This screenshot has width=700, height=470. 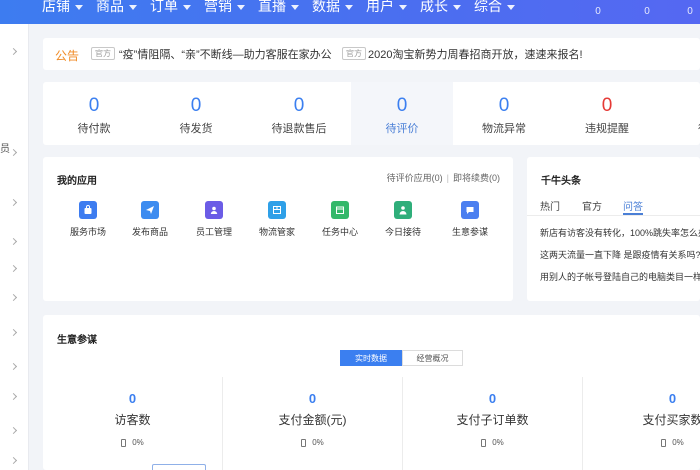 I want to click on nav-general: 综合, so click(x=494, y=8).